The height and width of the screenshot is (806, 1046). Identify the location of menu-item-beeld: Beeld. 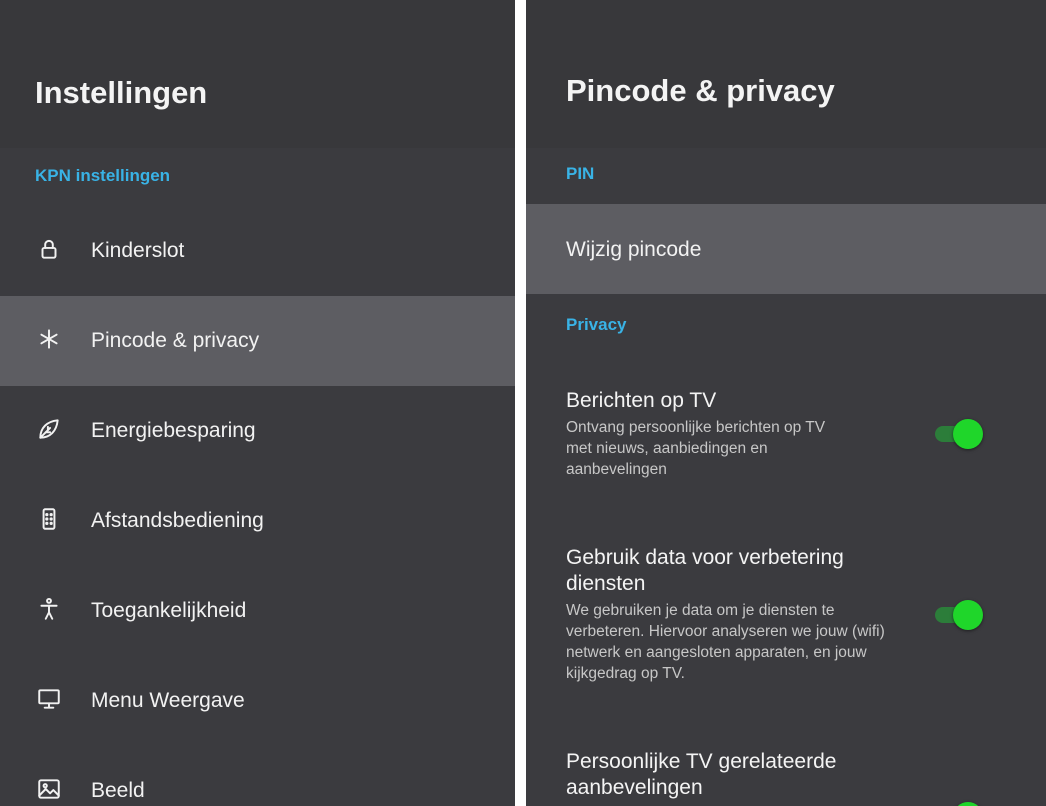
(257, 776).